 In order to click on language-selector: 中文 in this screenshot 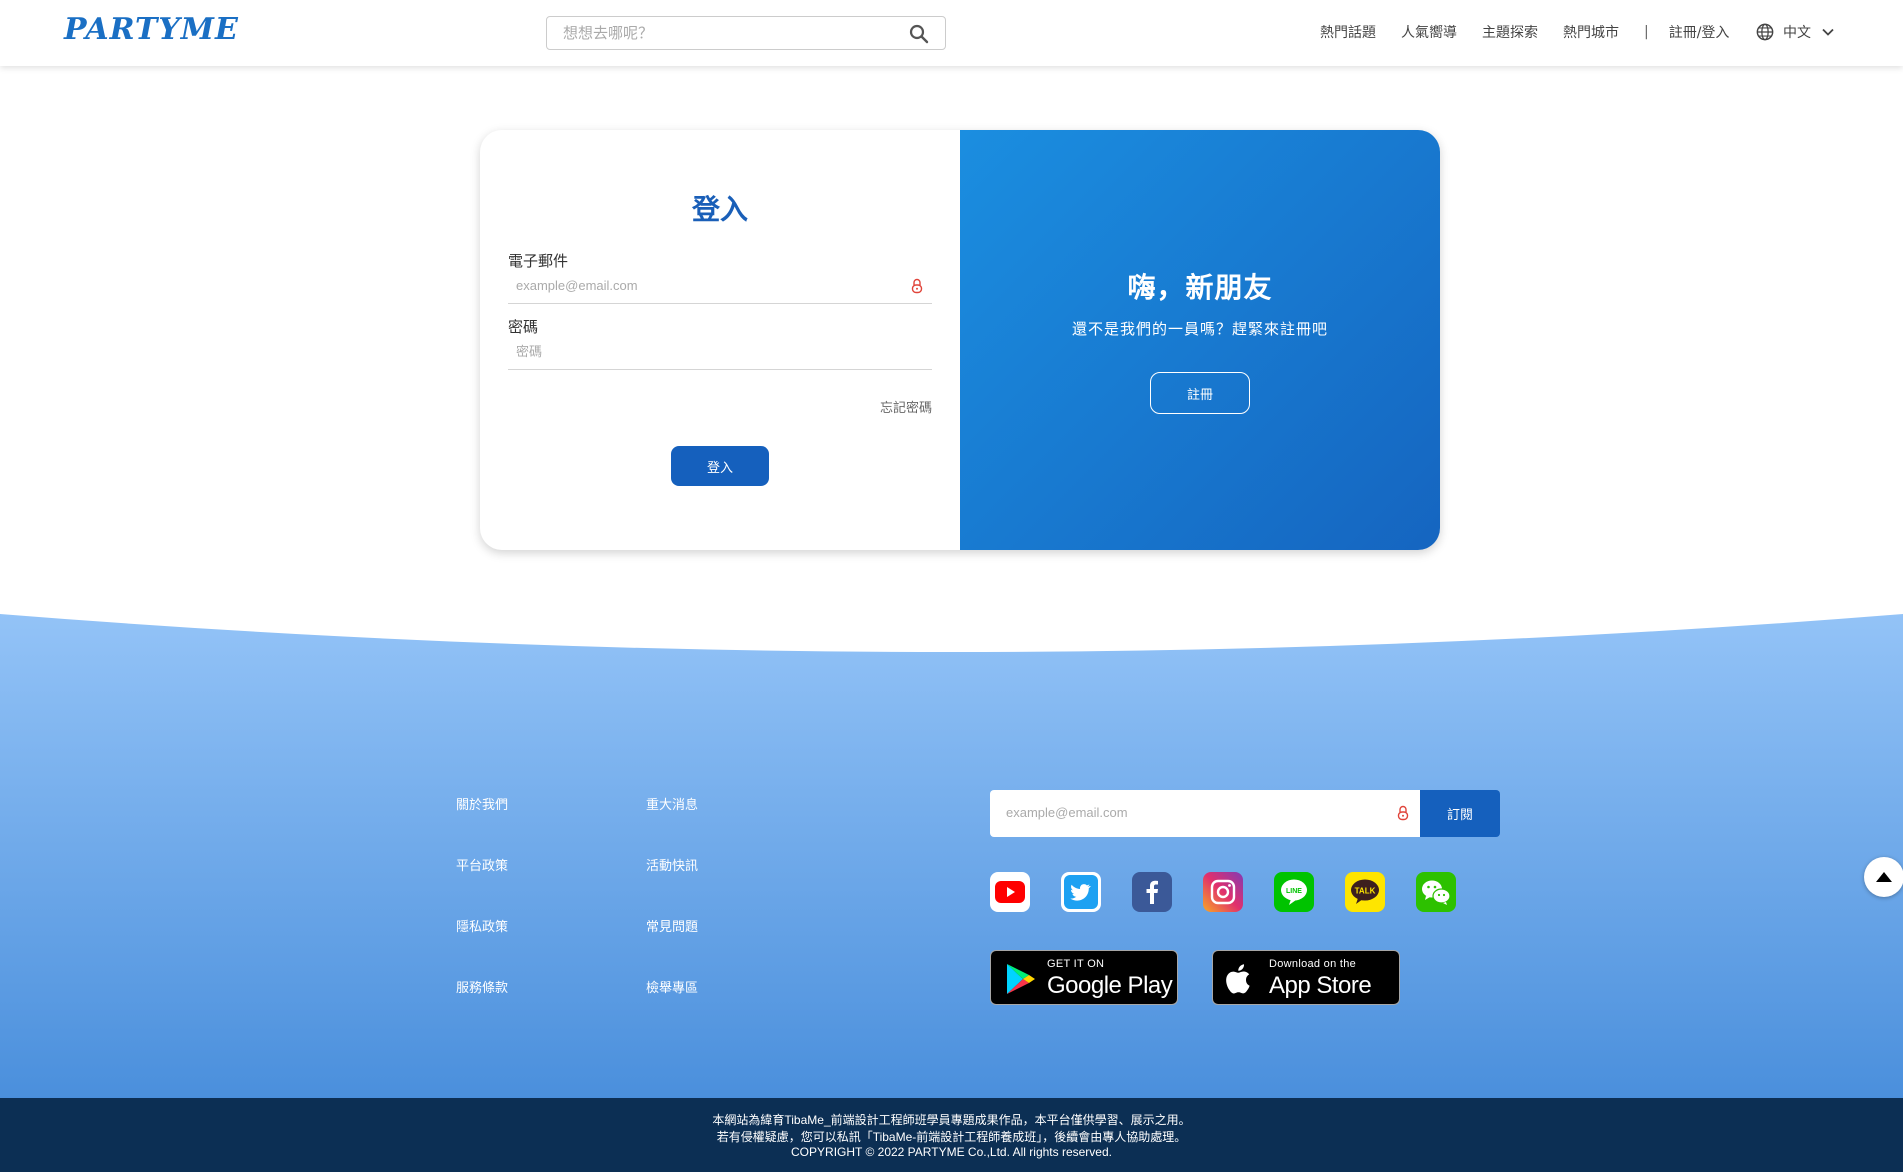, I will do `click(1795, 32)`.